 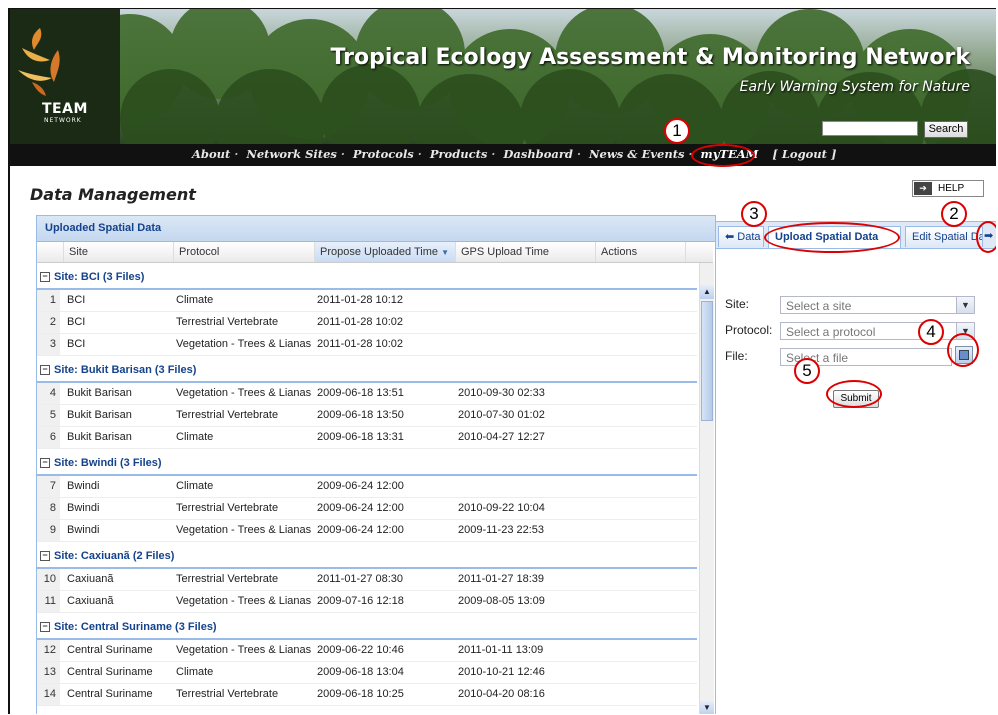 What do you see at coordinates (946, 129) in the screenshot?
I see `header-search-button: Search` at bounding box center [946, 129].